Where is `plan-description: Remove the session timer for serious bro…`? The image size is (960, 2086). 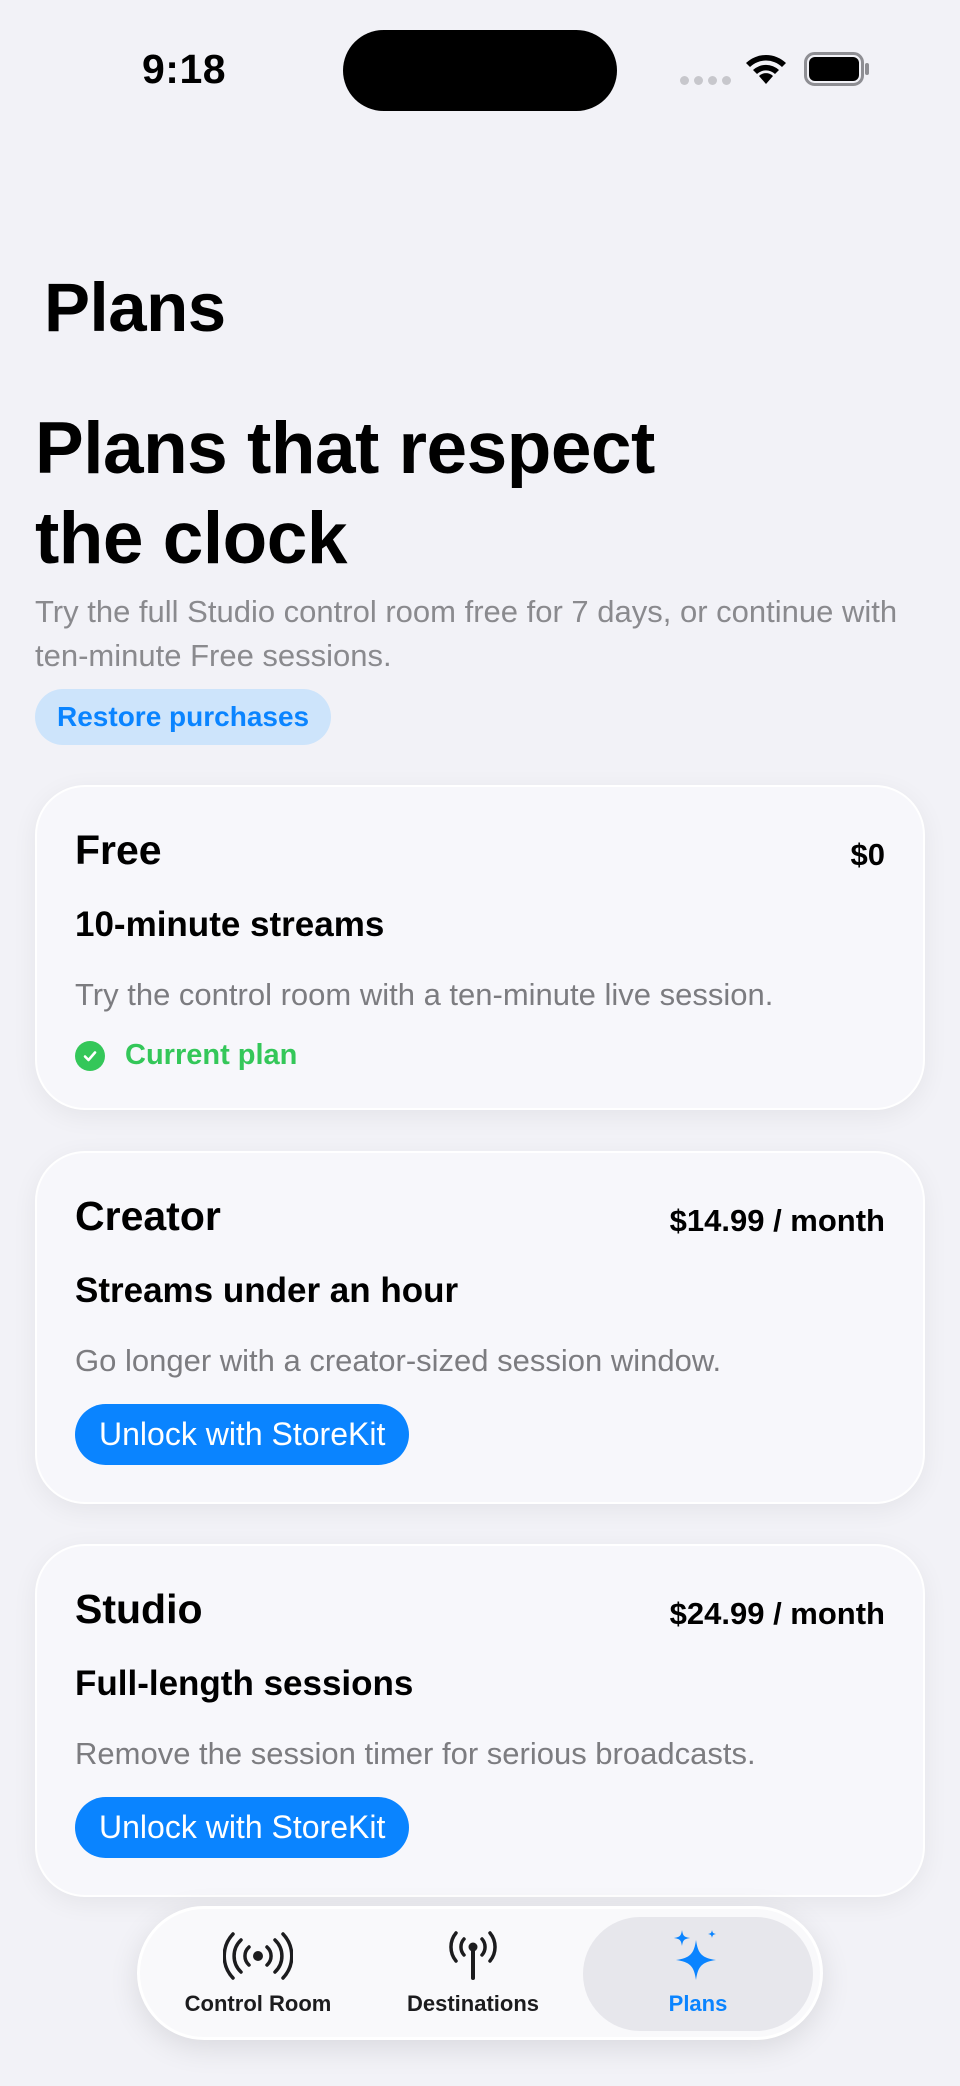
plan-description: Remove the session timer for serious bro… is located at coordinates (415, 1753).